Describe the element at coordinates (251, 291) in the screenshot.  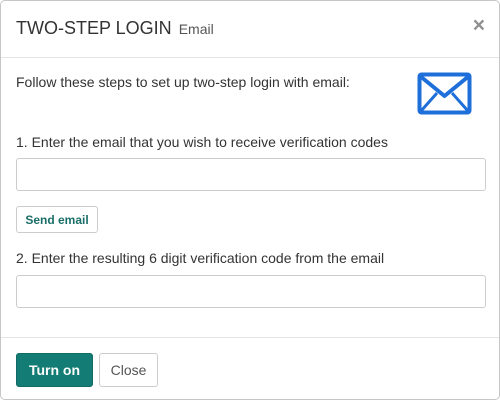
I see `verification-code-field` at that location.